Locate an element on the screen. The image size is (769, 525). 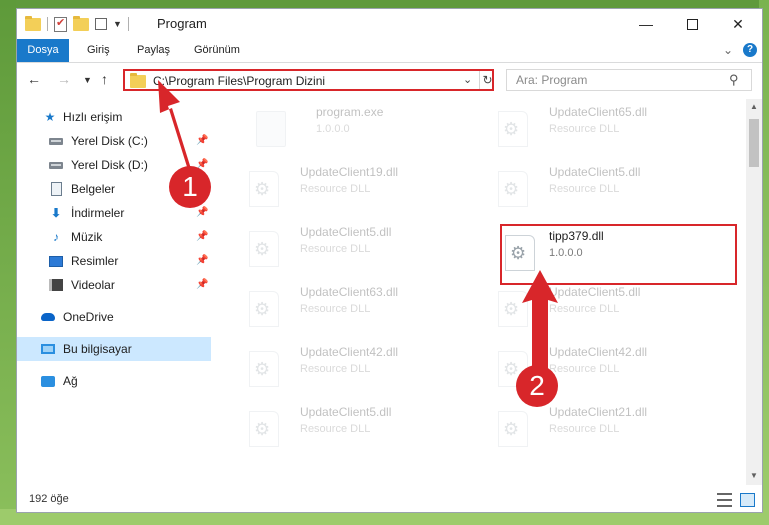
file-item: ⚙ UpdateClient65.dll Resource DLL is located at coordinates (603, 129).